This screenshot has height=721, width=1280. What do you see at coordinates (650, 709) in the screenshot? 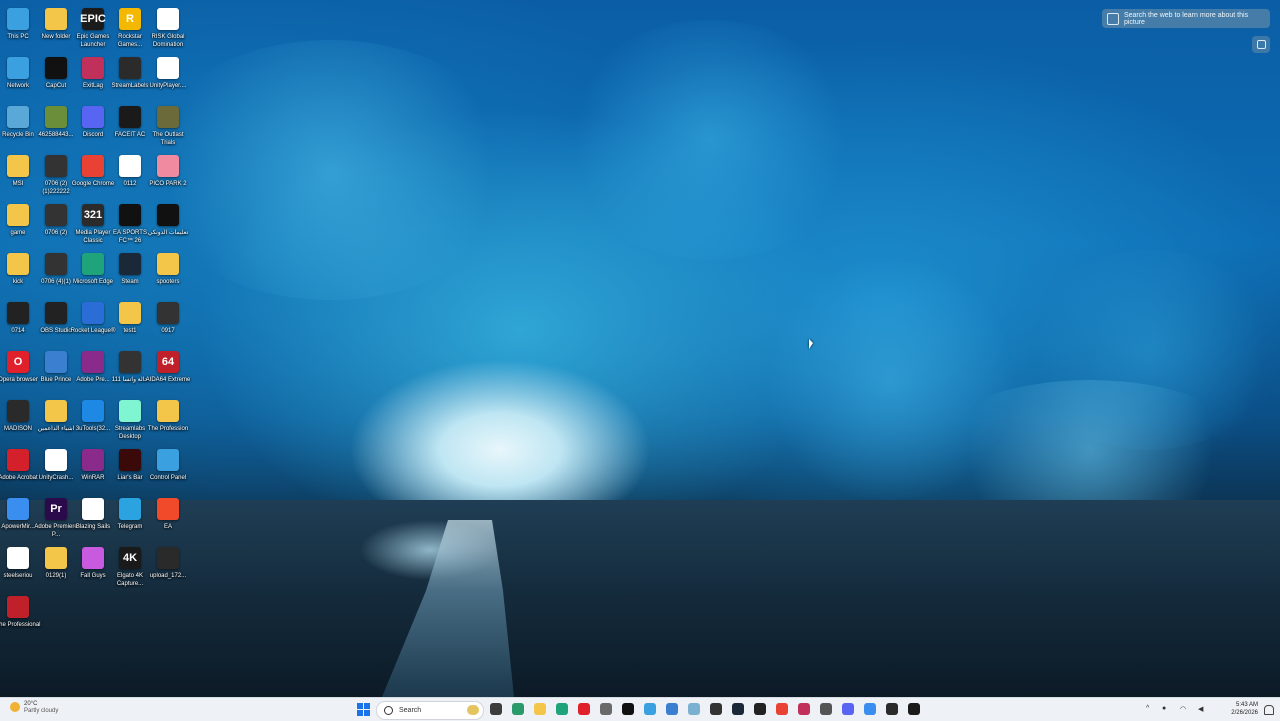
I see `notepad-icon` at bounding box center [650, 709].